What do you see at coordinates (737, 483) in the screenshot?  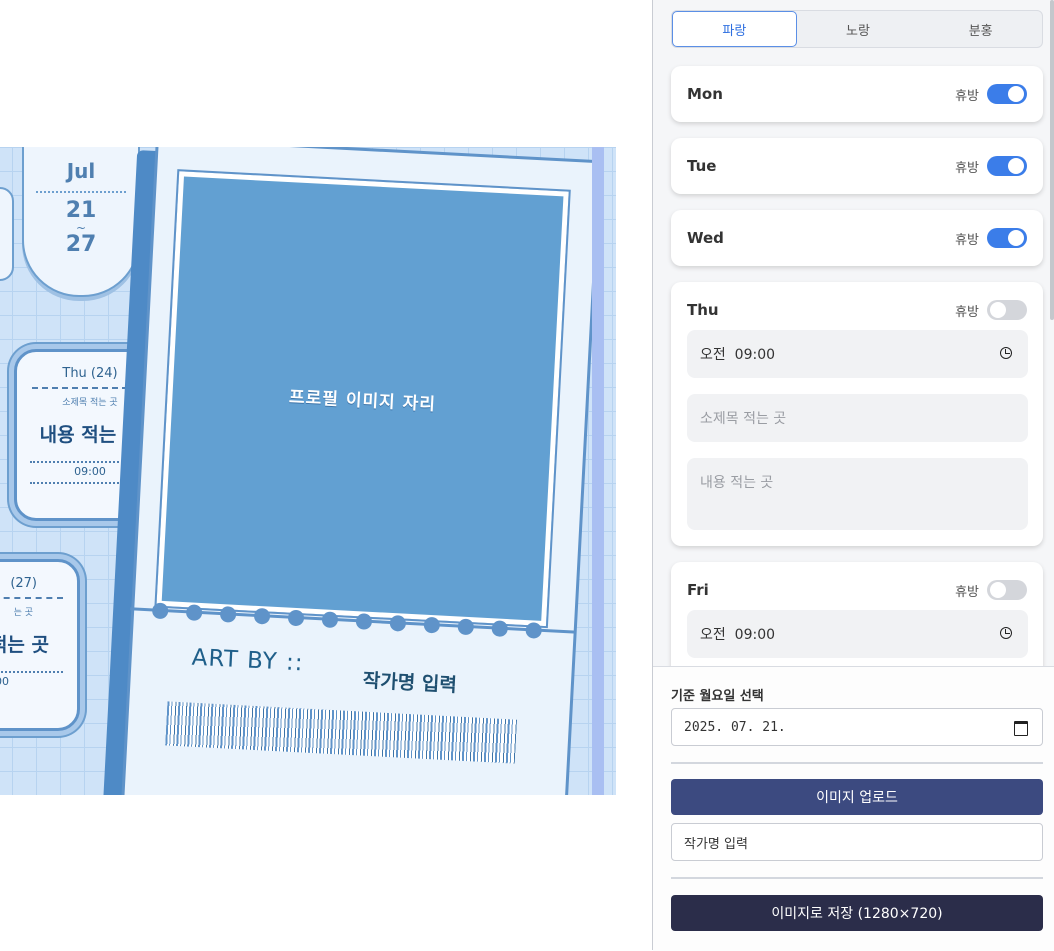 I see `content-placeholder: 내용 적는 곳` at bounding box center [737, 483].